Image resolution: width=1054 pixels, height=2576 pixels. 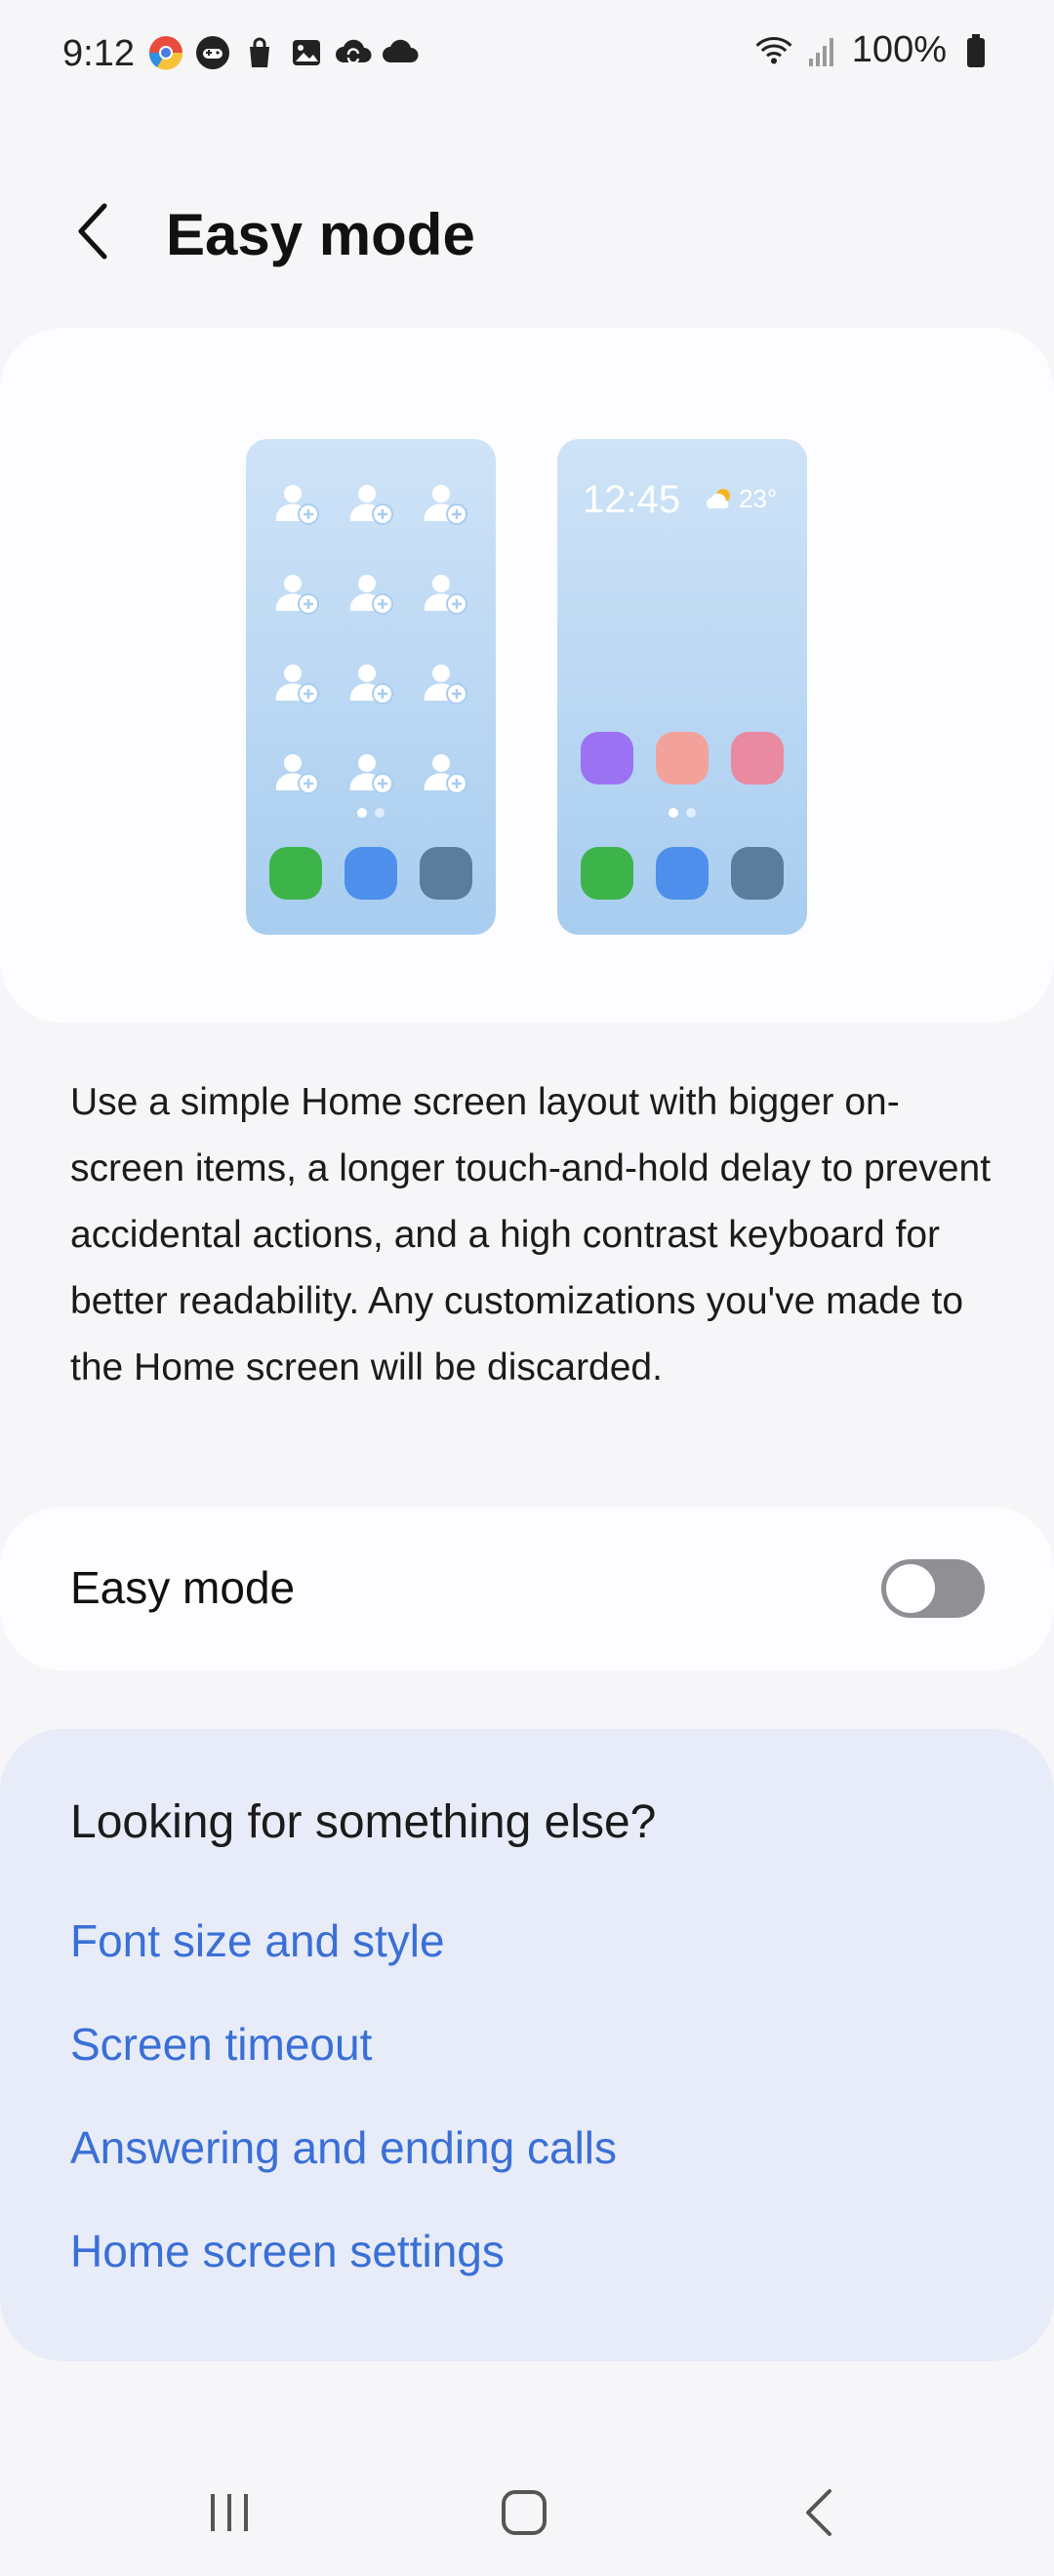 What do you see at coordinates (527, 53) in the screenshot?
I see `status-bar: 9:12 100%` at bounding box center [527, 53].